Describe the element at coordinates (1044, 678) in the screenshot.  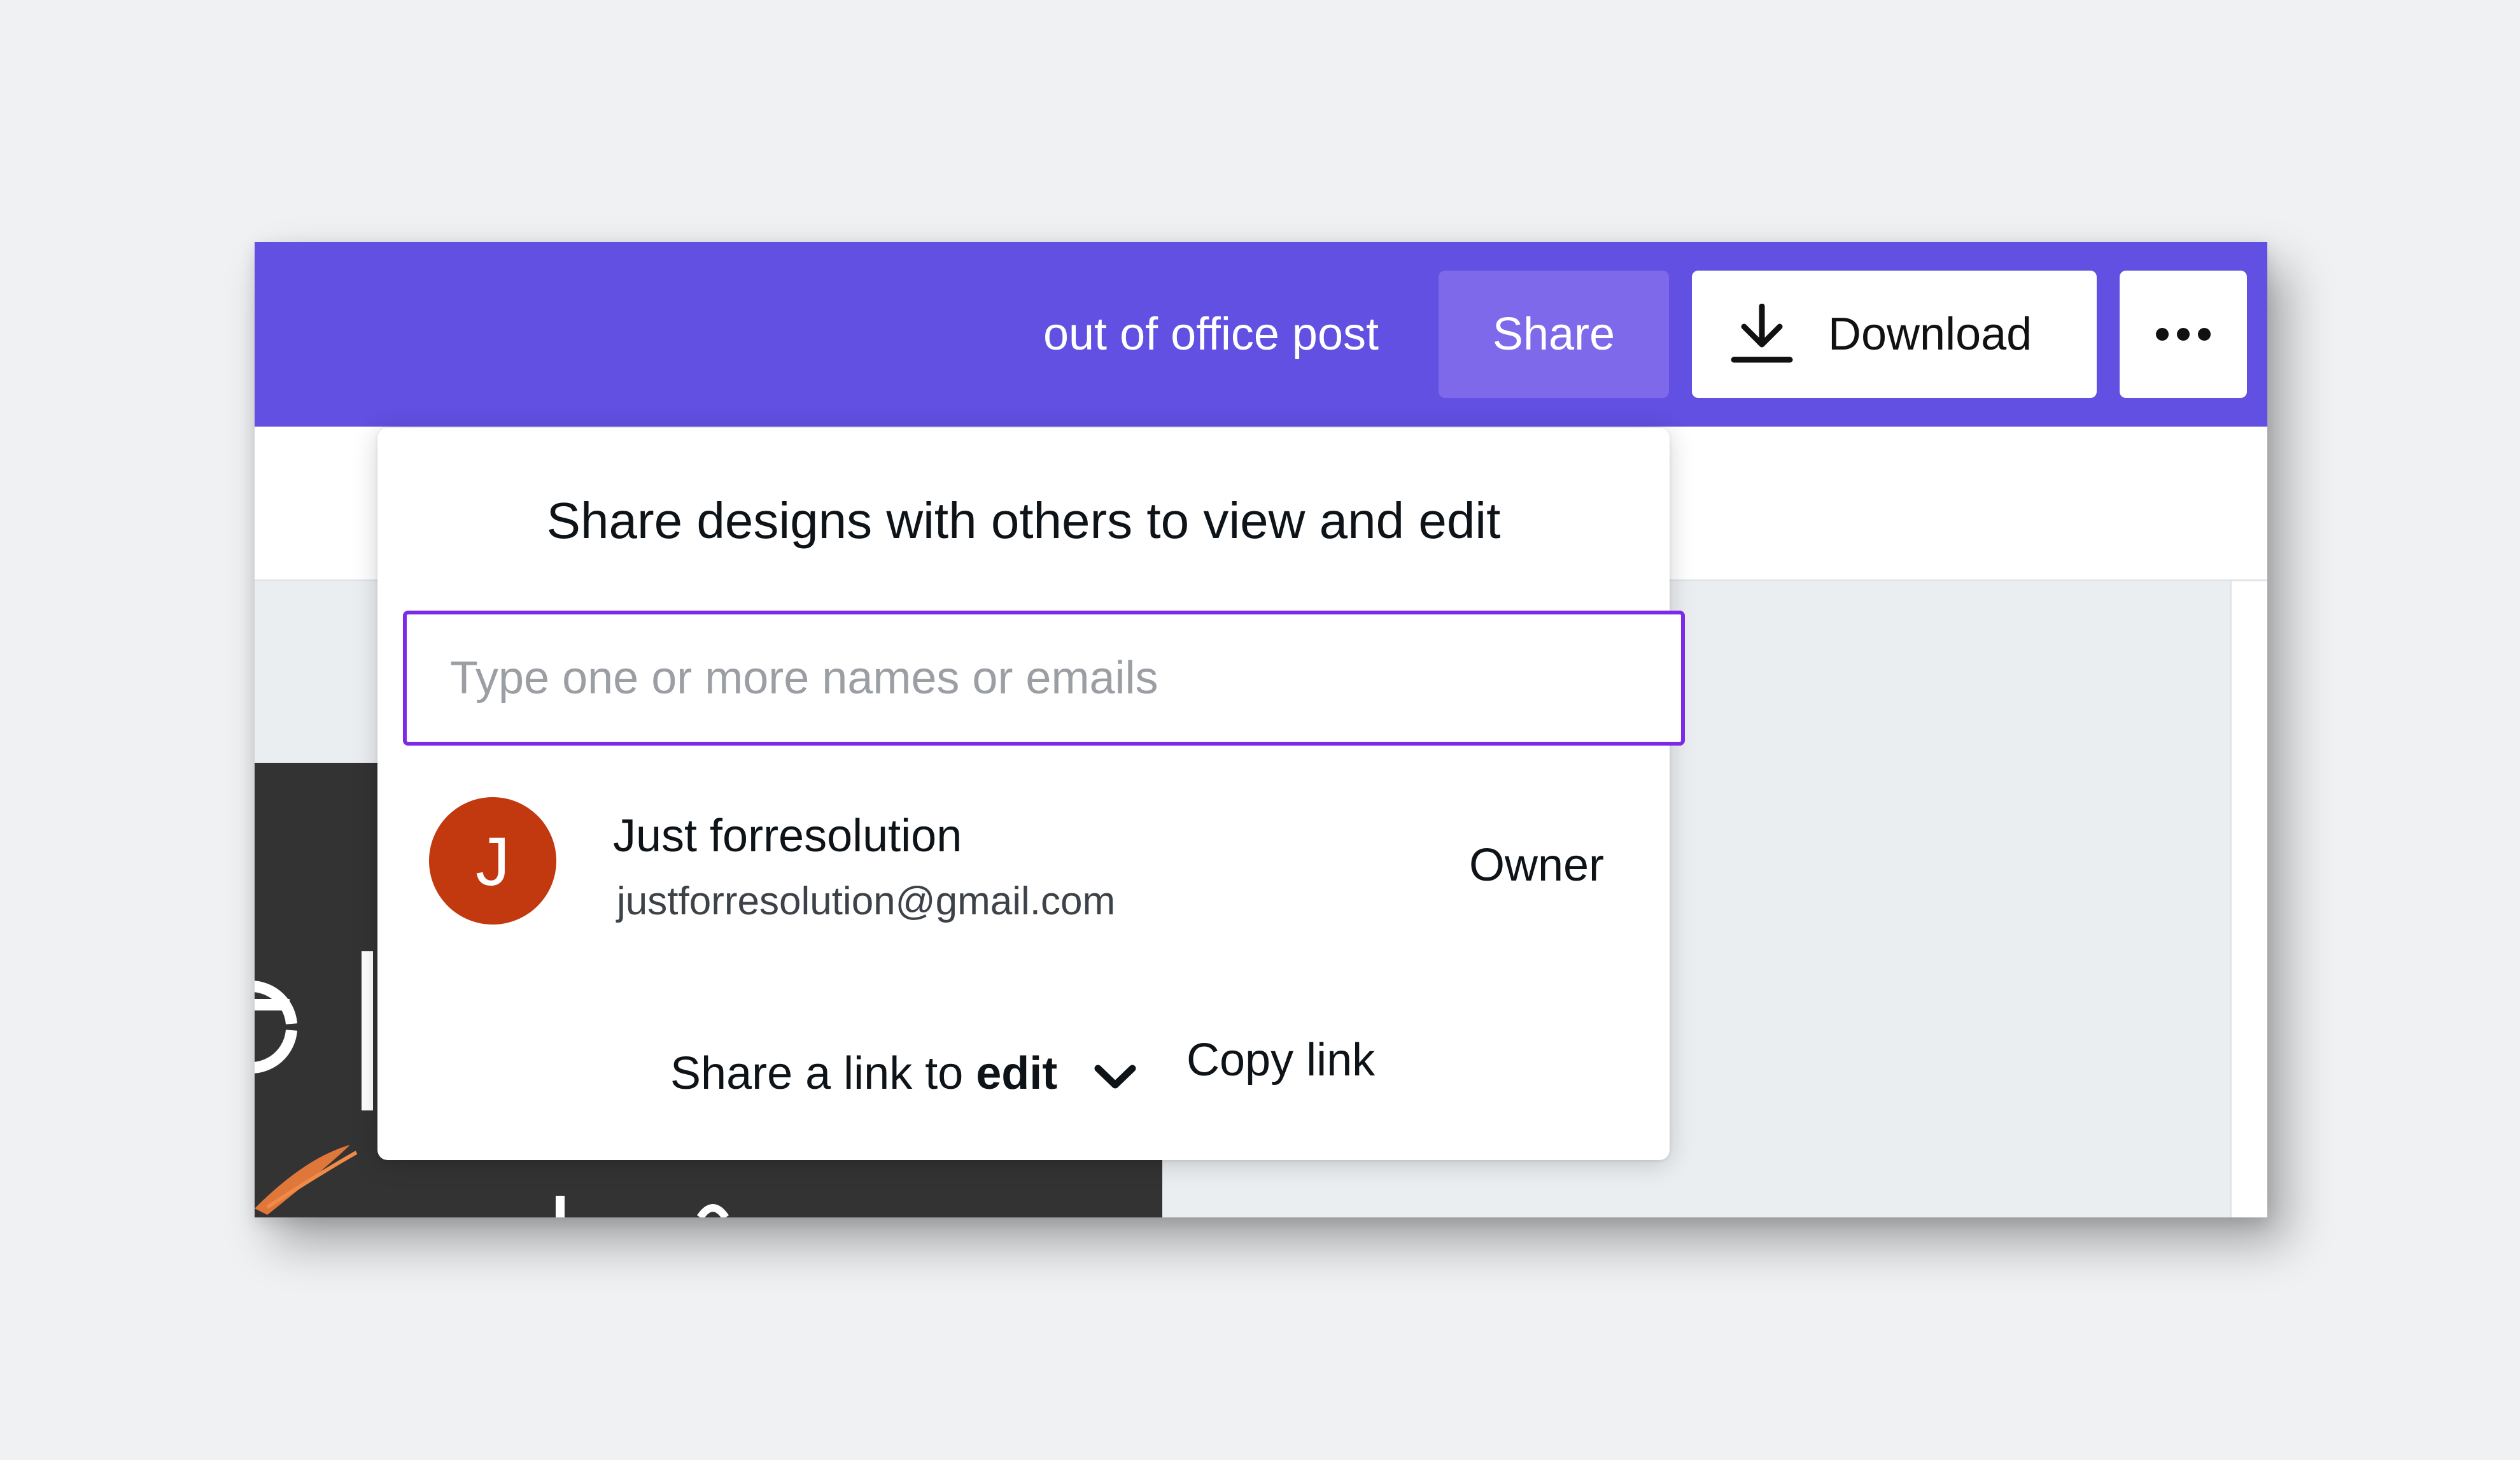
I see `people-search-input` at that location.